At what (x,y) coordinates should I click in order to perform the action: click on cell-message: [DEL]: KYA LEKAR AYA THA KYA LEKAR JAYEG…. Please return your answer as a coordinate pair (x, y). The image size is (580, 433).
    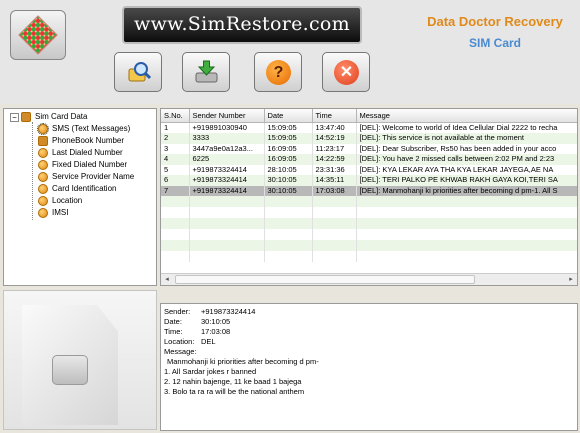
    Looking at the image, I should click on (466, 169).